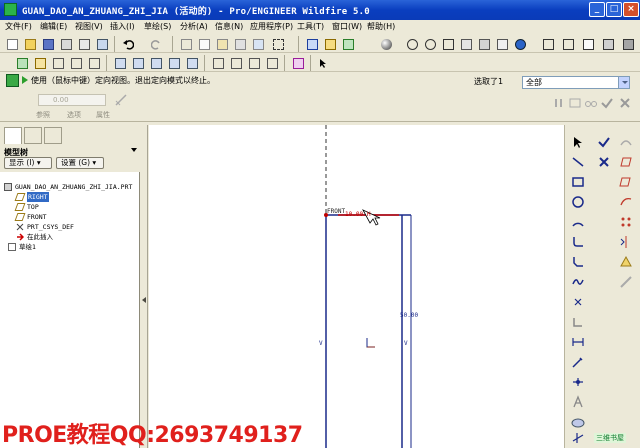 This screenshot has height=448, width=640. Describe the element at coordinates (192, 63) in the screenshot. I see `style-button` at that location.